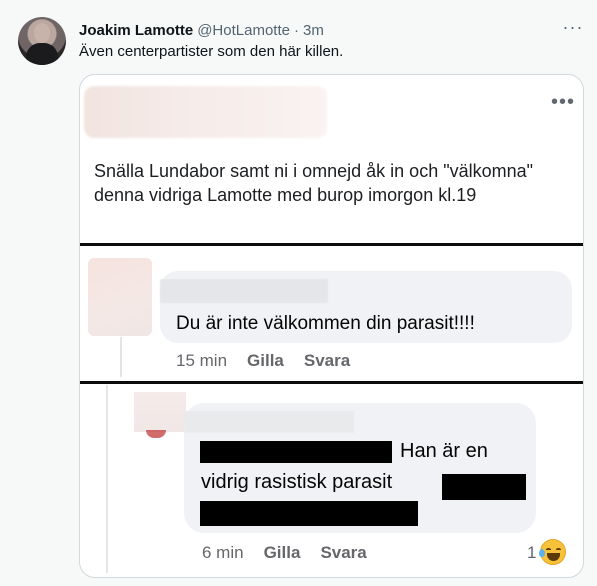 This screenshot has width=597, height=586. Describe the element at coordinates (244, 291) in the screenshot. I see `blurred-commenter-name` at that location.